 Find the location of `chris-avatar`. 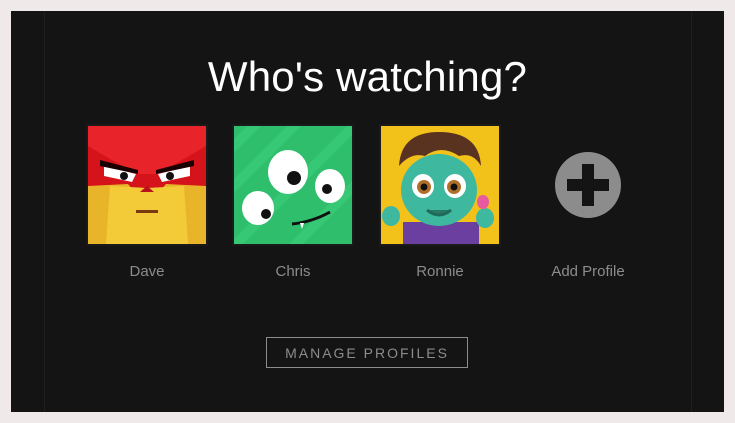

chris-avatar is located at coordinates (293, 185).